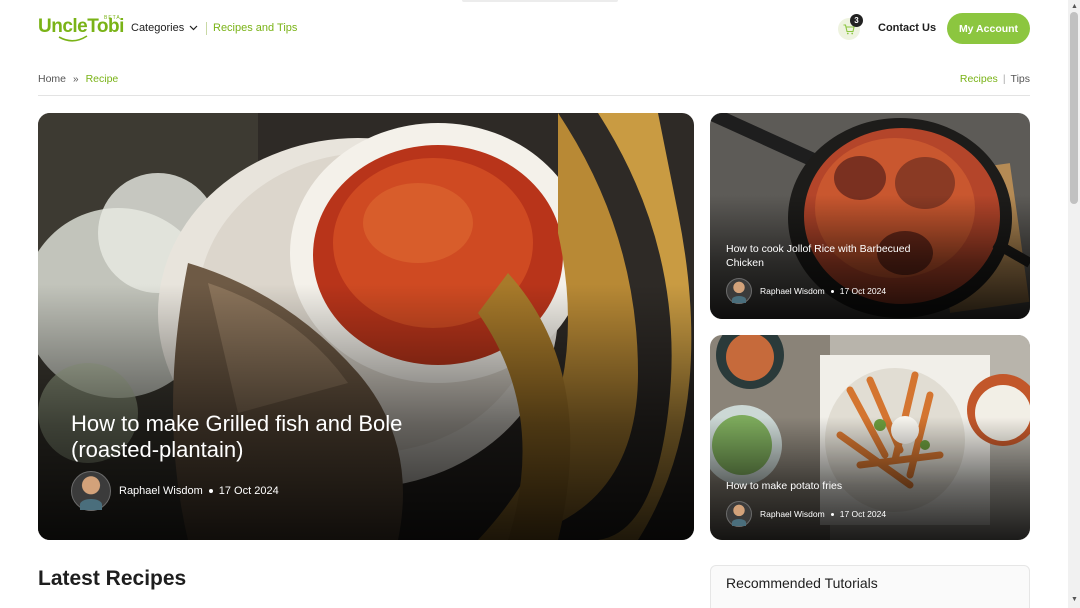  What do you see at coordinates (540, 1) in the screenshot?
I see `top-shadow` at bounding box center [540, 1].